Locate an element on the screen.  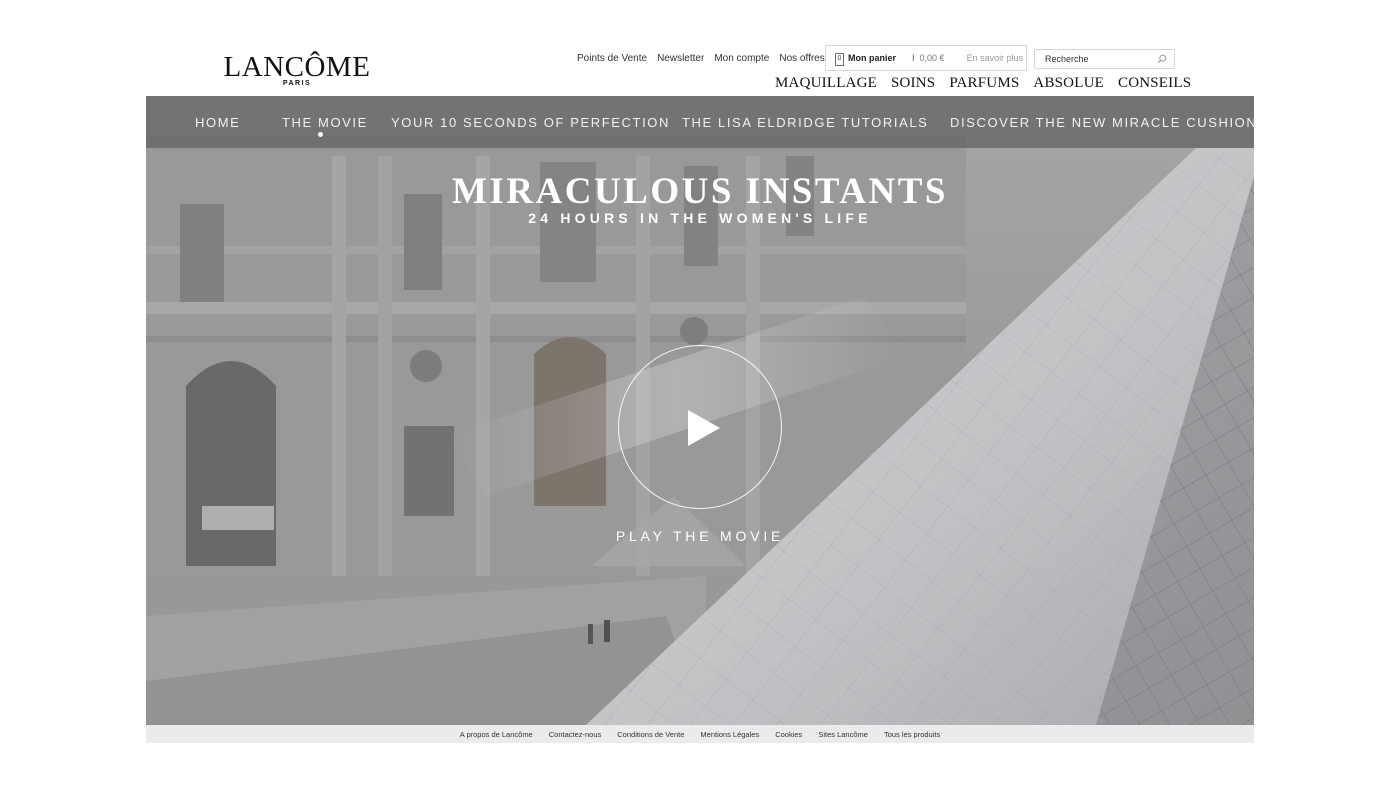
footer-link-sites: Sites Lancôme is located at coordinates (843, 734).